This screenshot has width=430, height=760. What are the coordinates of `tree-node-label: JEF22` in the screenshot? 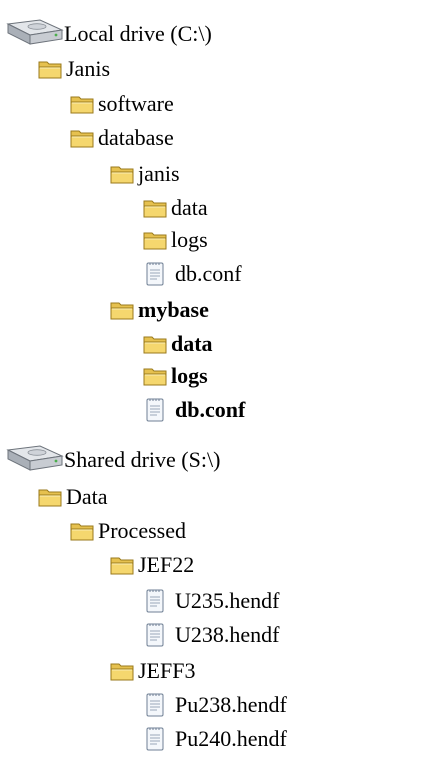 It's located at (166, 564).